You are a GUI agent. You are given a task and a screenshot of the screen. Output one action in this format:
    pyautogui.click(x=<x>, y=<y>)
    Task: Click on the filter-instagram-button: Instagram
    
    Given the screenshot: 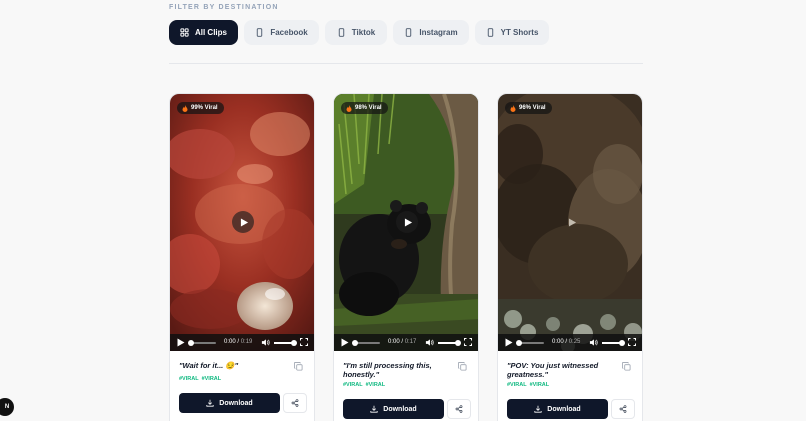 What is the action you would take?
    pyautogui.click(x=431, y=32)
    